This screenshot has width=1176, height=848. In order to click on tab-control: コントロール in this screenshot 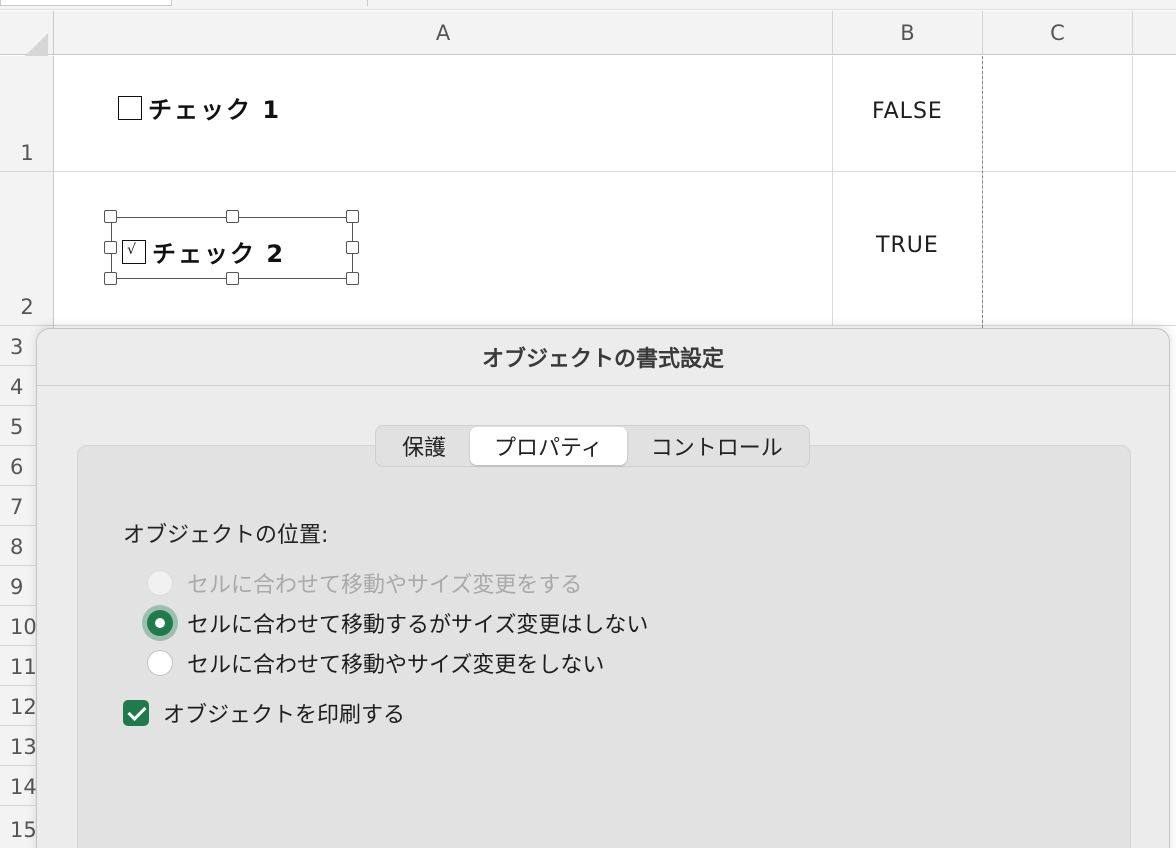, I will do `click(717, 446)`.